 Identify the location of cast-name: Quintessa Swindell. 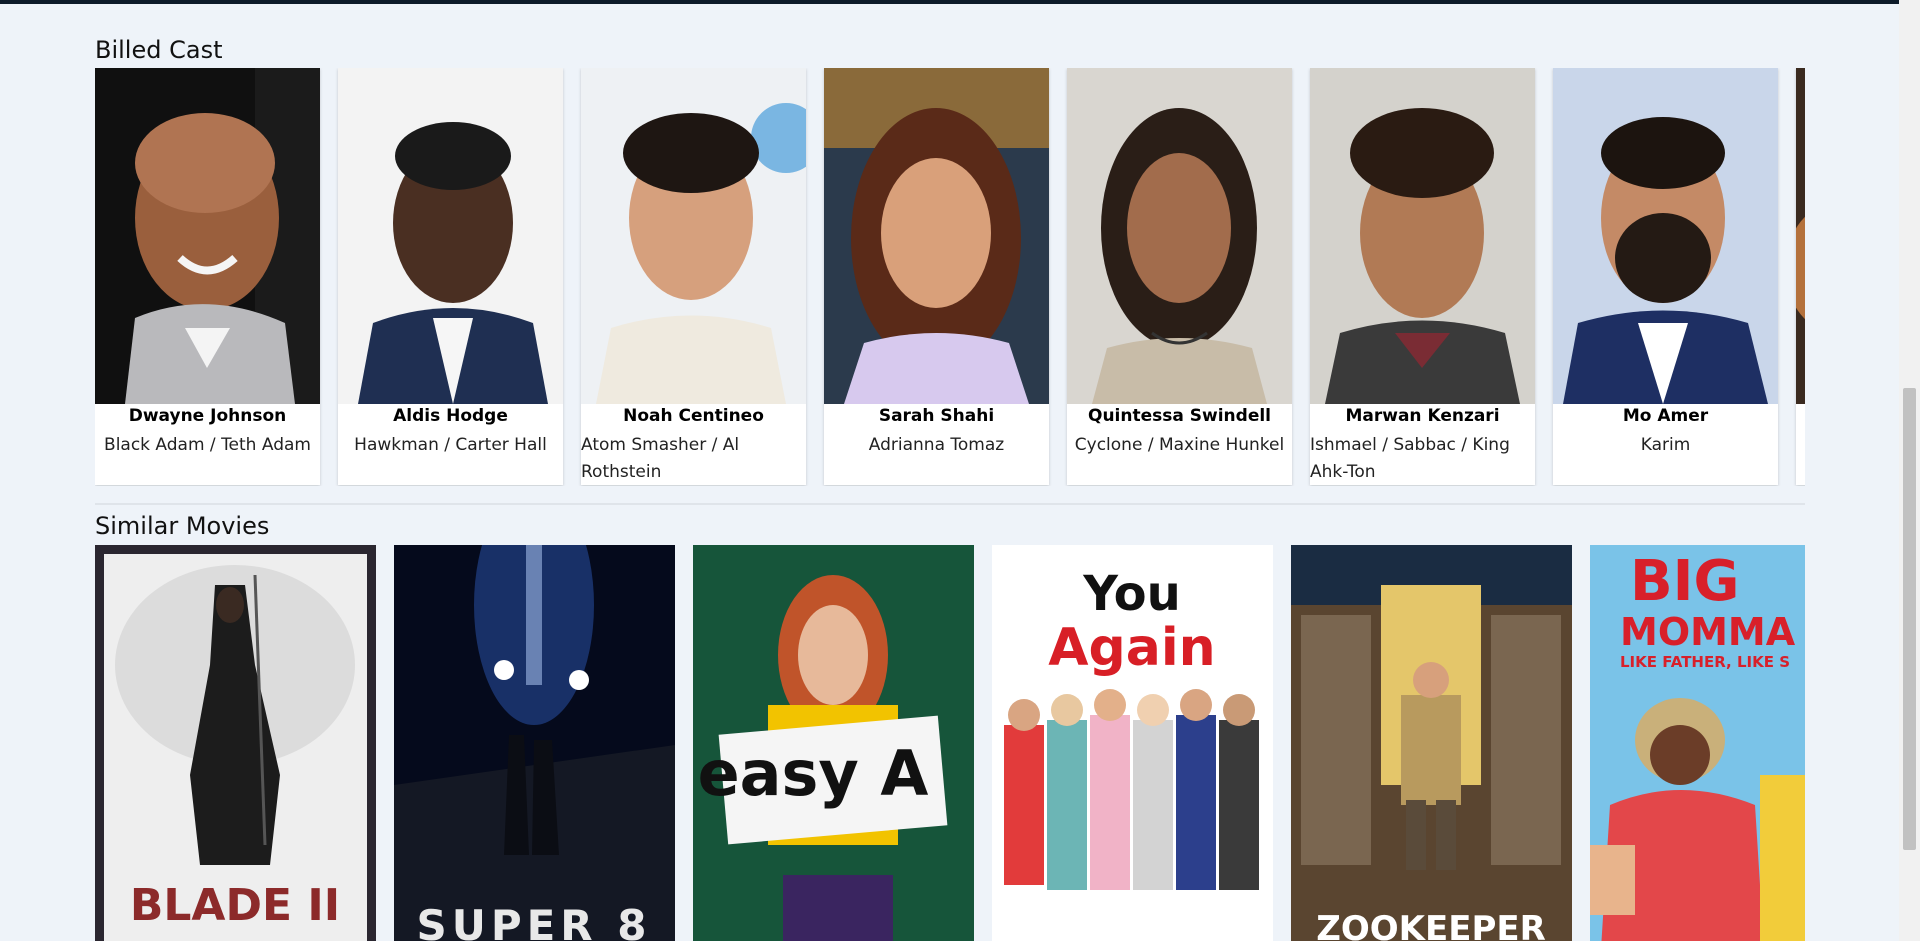
(1179, 416).